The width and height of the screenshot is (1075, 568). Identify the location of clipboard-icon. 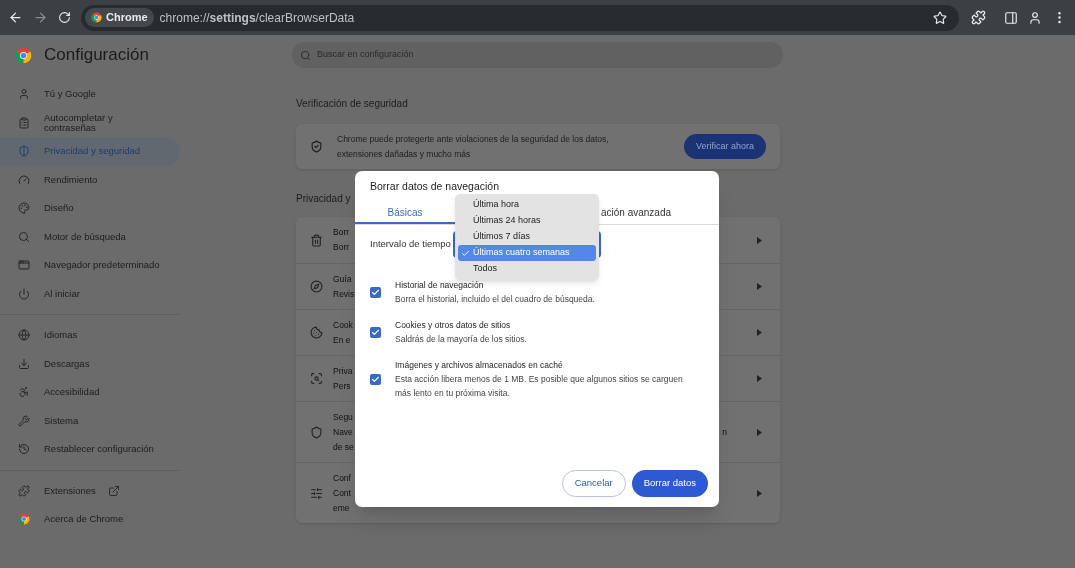
(24, 122).